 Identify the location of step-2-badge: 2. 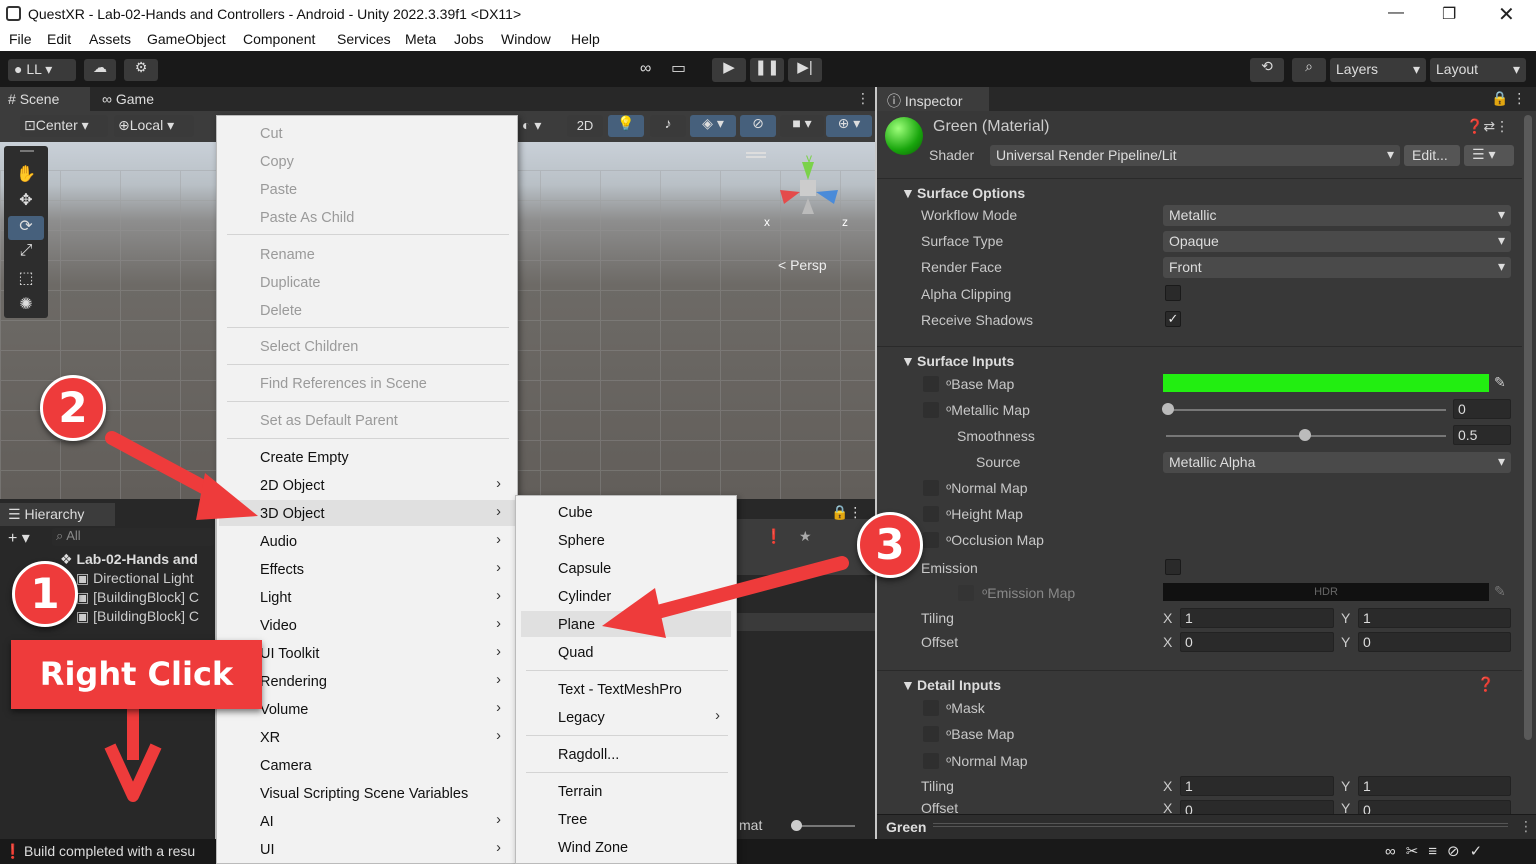
(73, 408).